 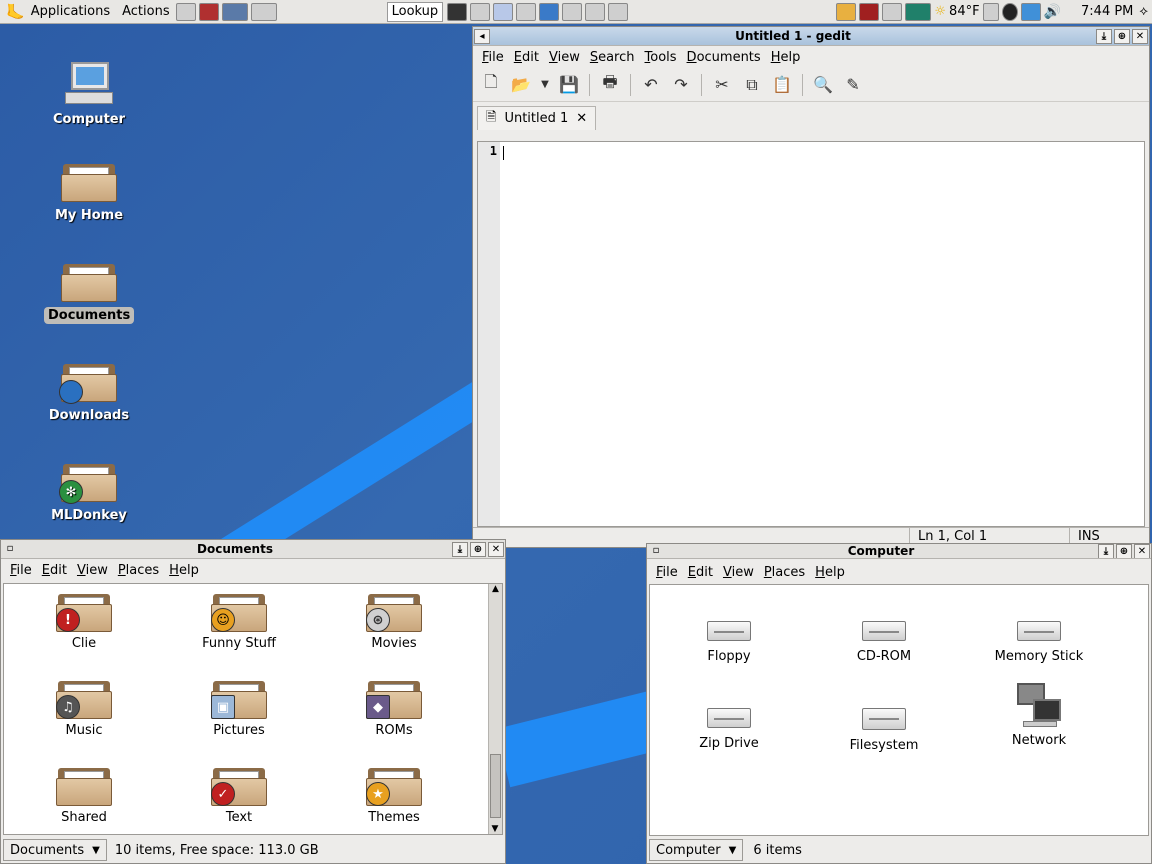 What do you see at coordinates (253, 549) in the screenshot?
I see `documents-titlebar: ▫ Documents ⤓ ⊕ ✕` at bounding box center [253, 549].